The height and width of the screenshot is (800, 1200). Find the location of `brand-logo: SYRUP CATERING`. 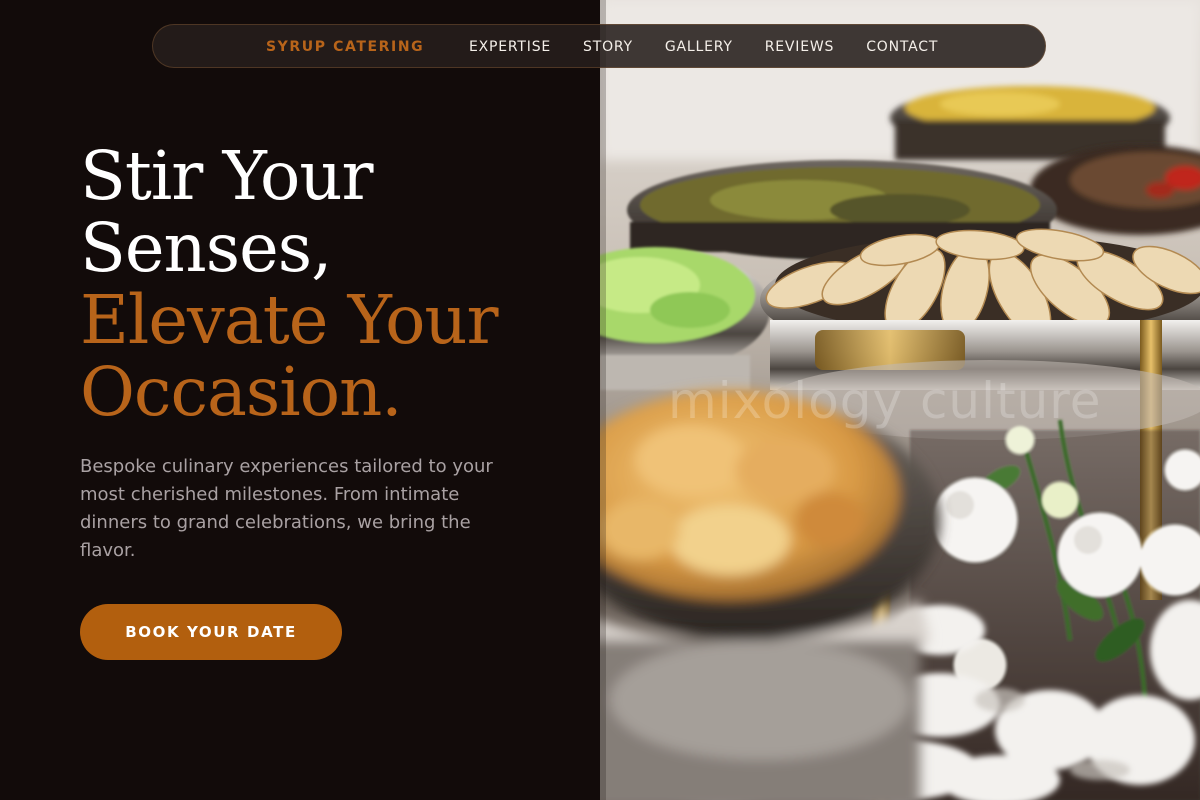

brand-logo: SYRUP CATERING is located at coordinates (345, 47).